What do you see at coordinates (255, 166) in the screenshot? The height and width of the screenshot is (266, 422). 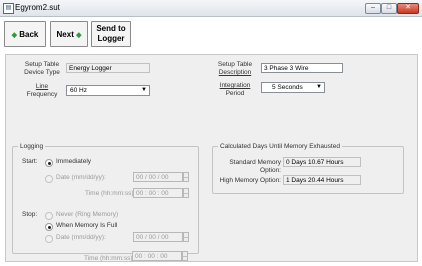 I see `standard-memory-label: Standard Memory Option:` at bounding box center [255, 166].